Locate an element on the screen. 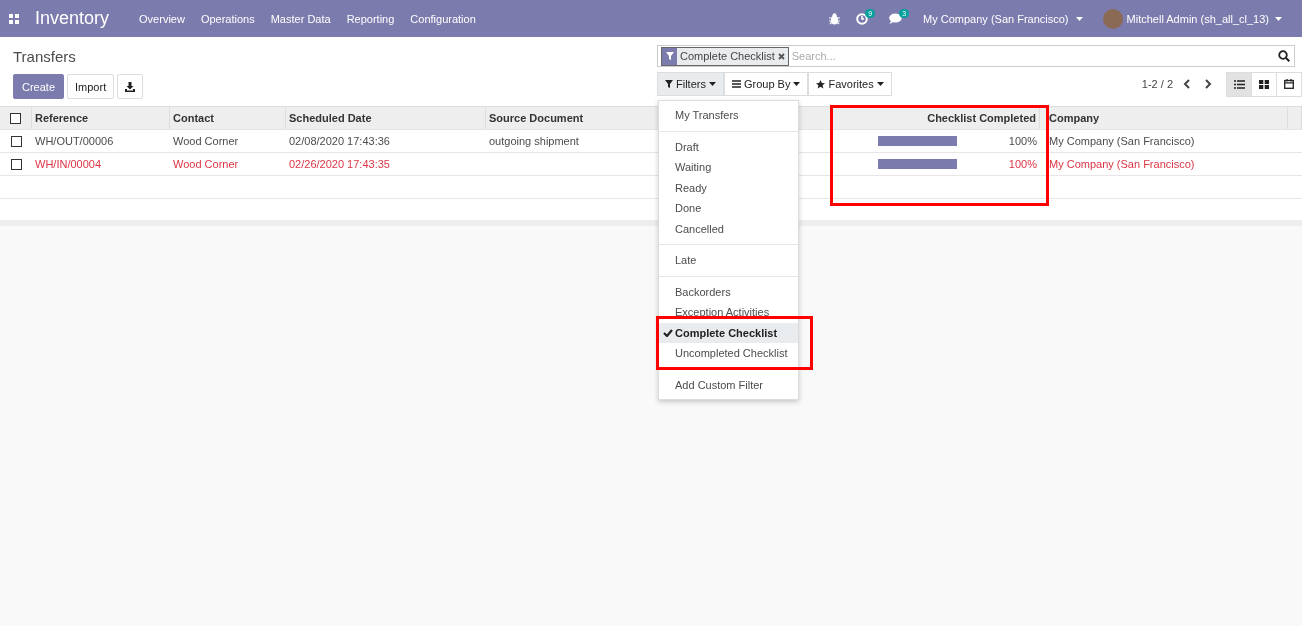 Image resolution: width=1302 pixels, height=626 pixels. filter-menu-item: My Transfers is located at coordinates (728, 115).